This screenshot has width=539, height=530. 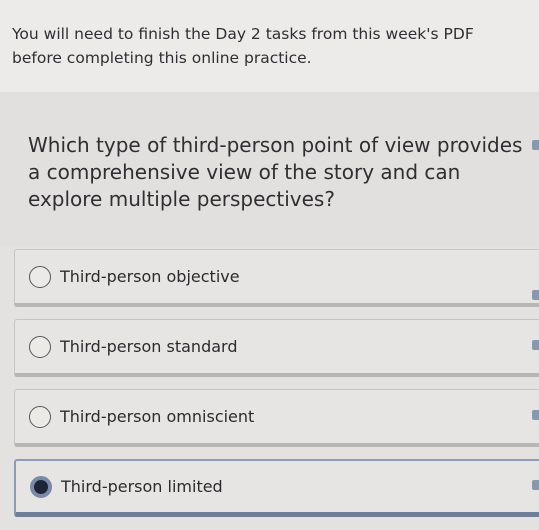 What do you see at coordinates (276, 278) in the screenshot?
I see `answer-option-objective: Third-person objective` at bounding box center [276, 278].